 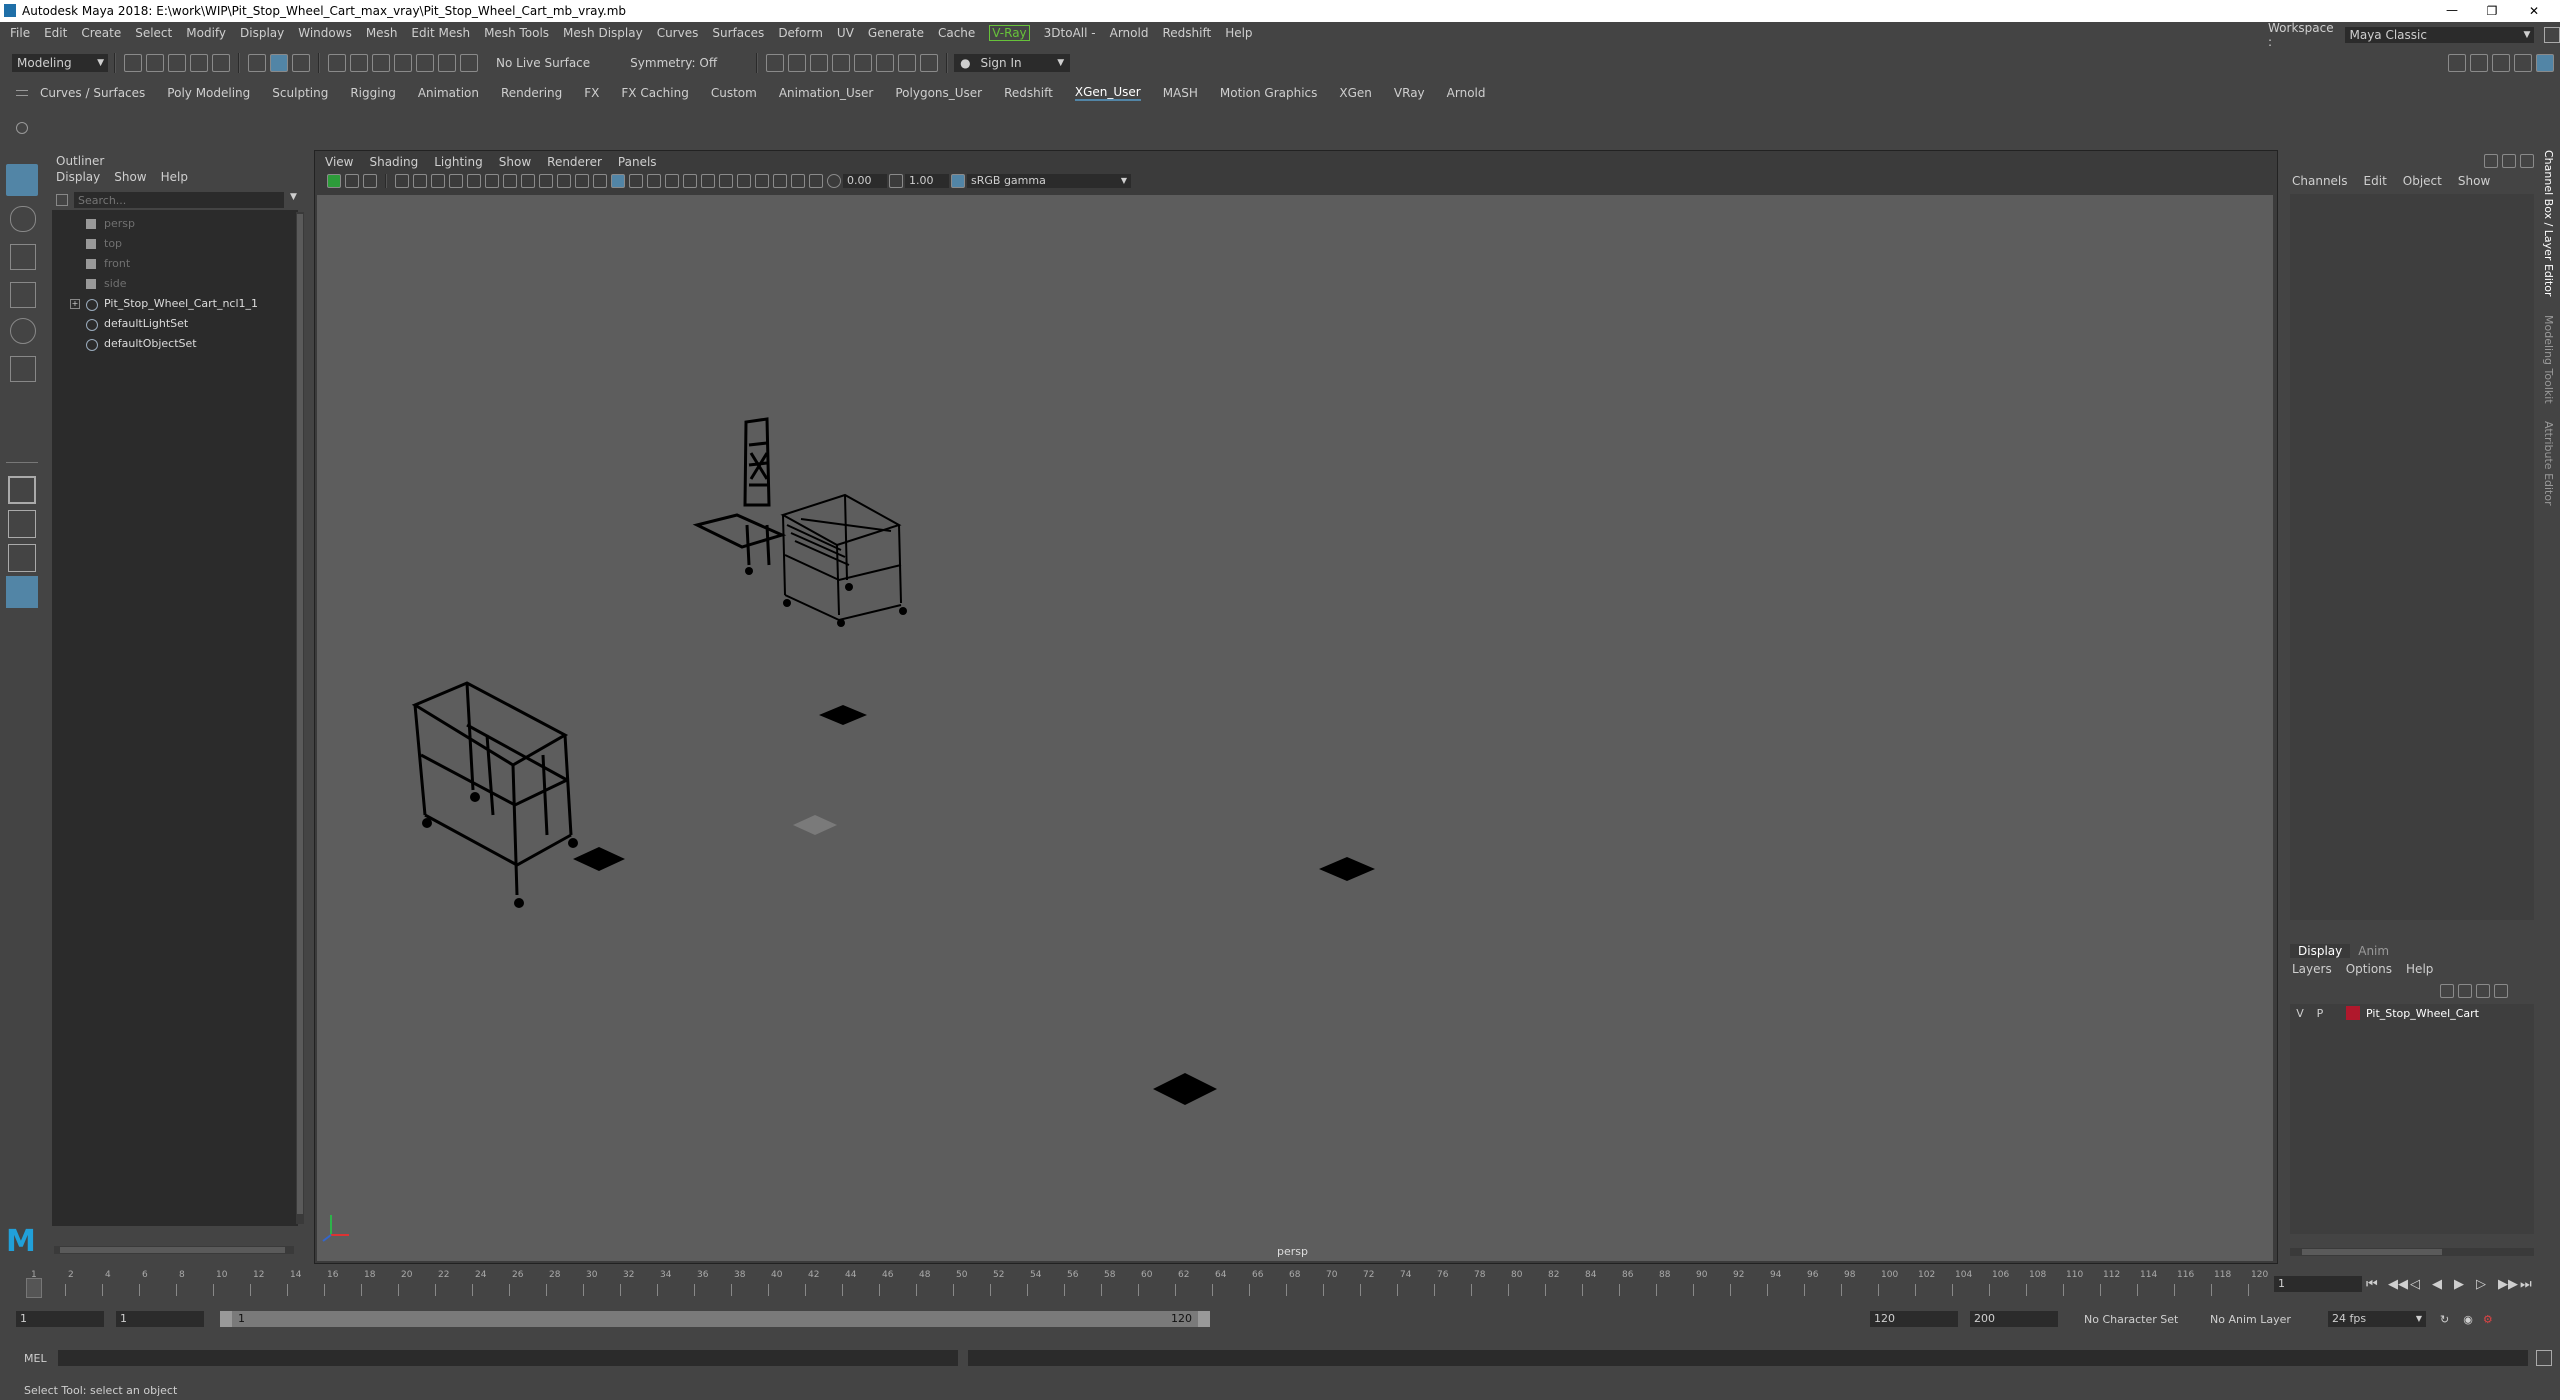 I want to click on symmetry-dropdown: Symmetry: Off, so click(x=690, y=63).